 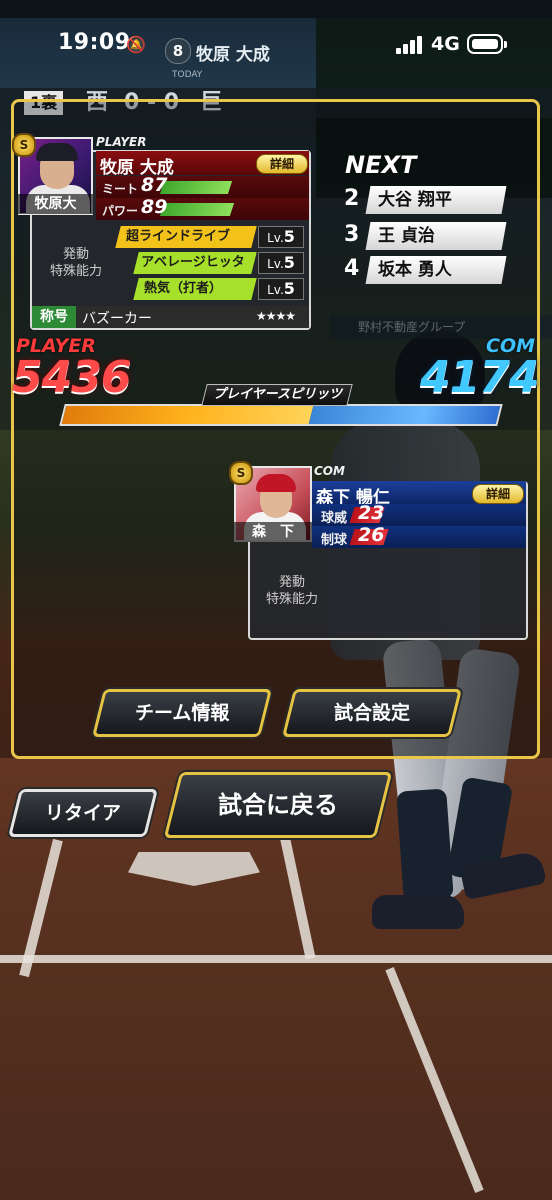 I want to click on next-batter-4: 坂本 勇人, so click(x=436, y=270).